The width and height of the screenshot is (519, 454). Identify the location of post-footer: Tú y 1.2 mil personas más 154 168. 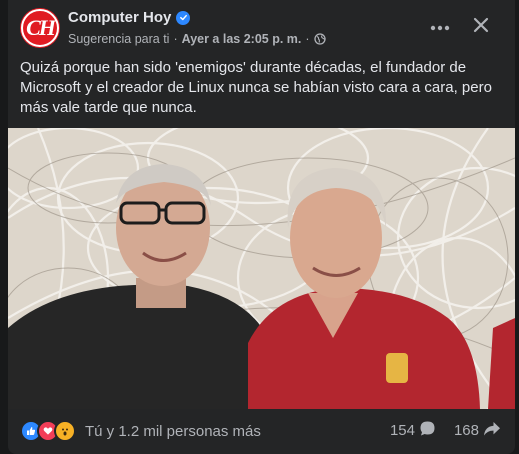
(261, 432).